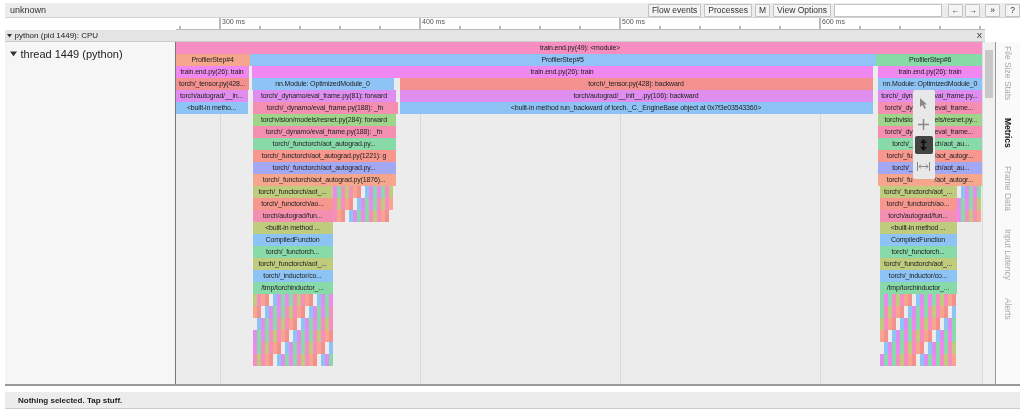 The height and width of the screenshot is (409, 1024). I want to click on search-field, so click(888, 10).